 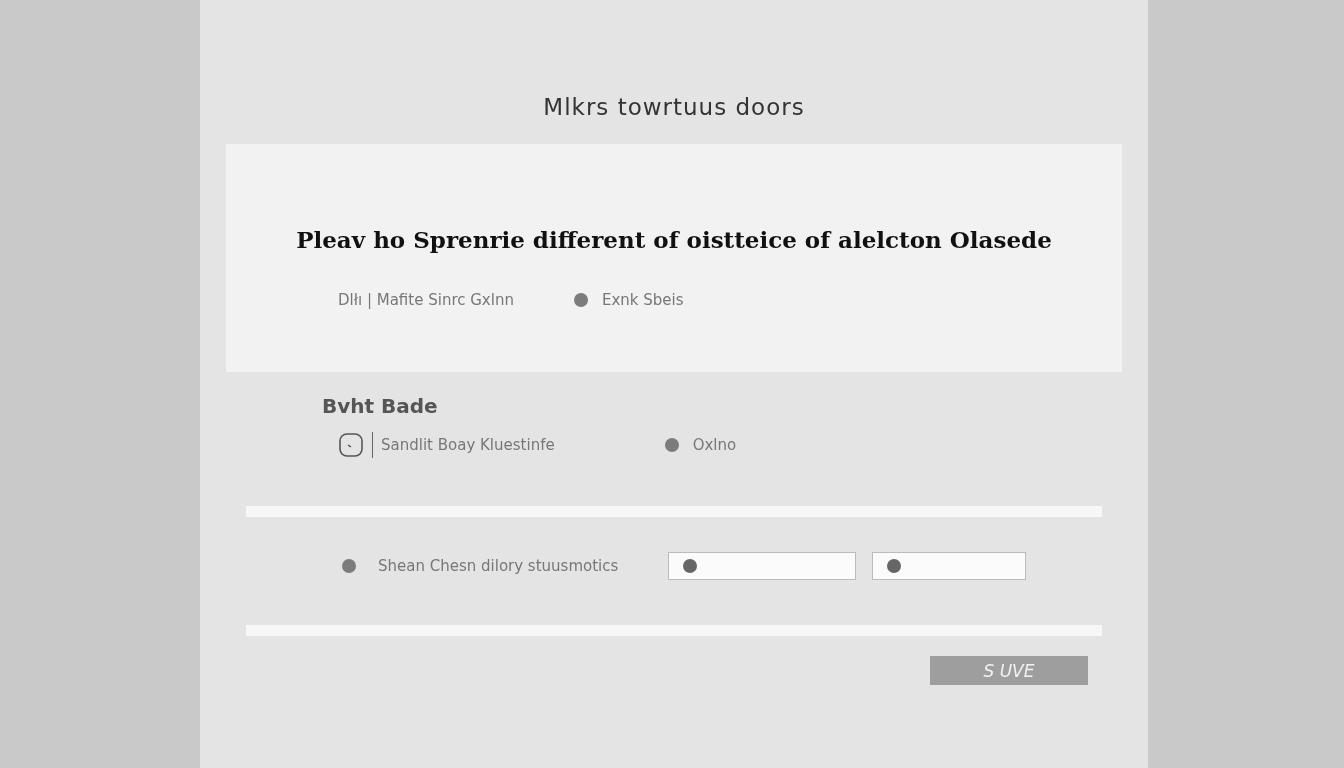 I want to click on rounded-square-icon, so click(x=351, y=445).